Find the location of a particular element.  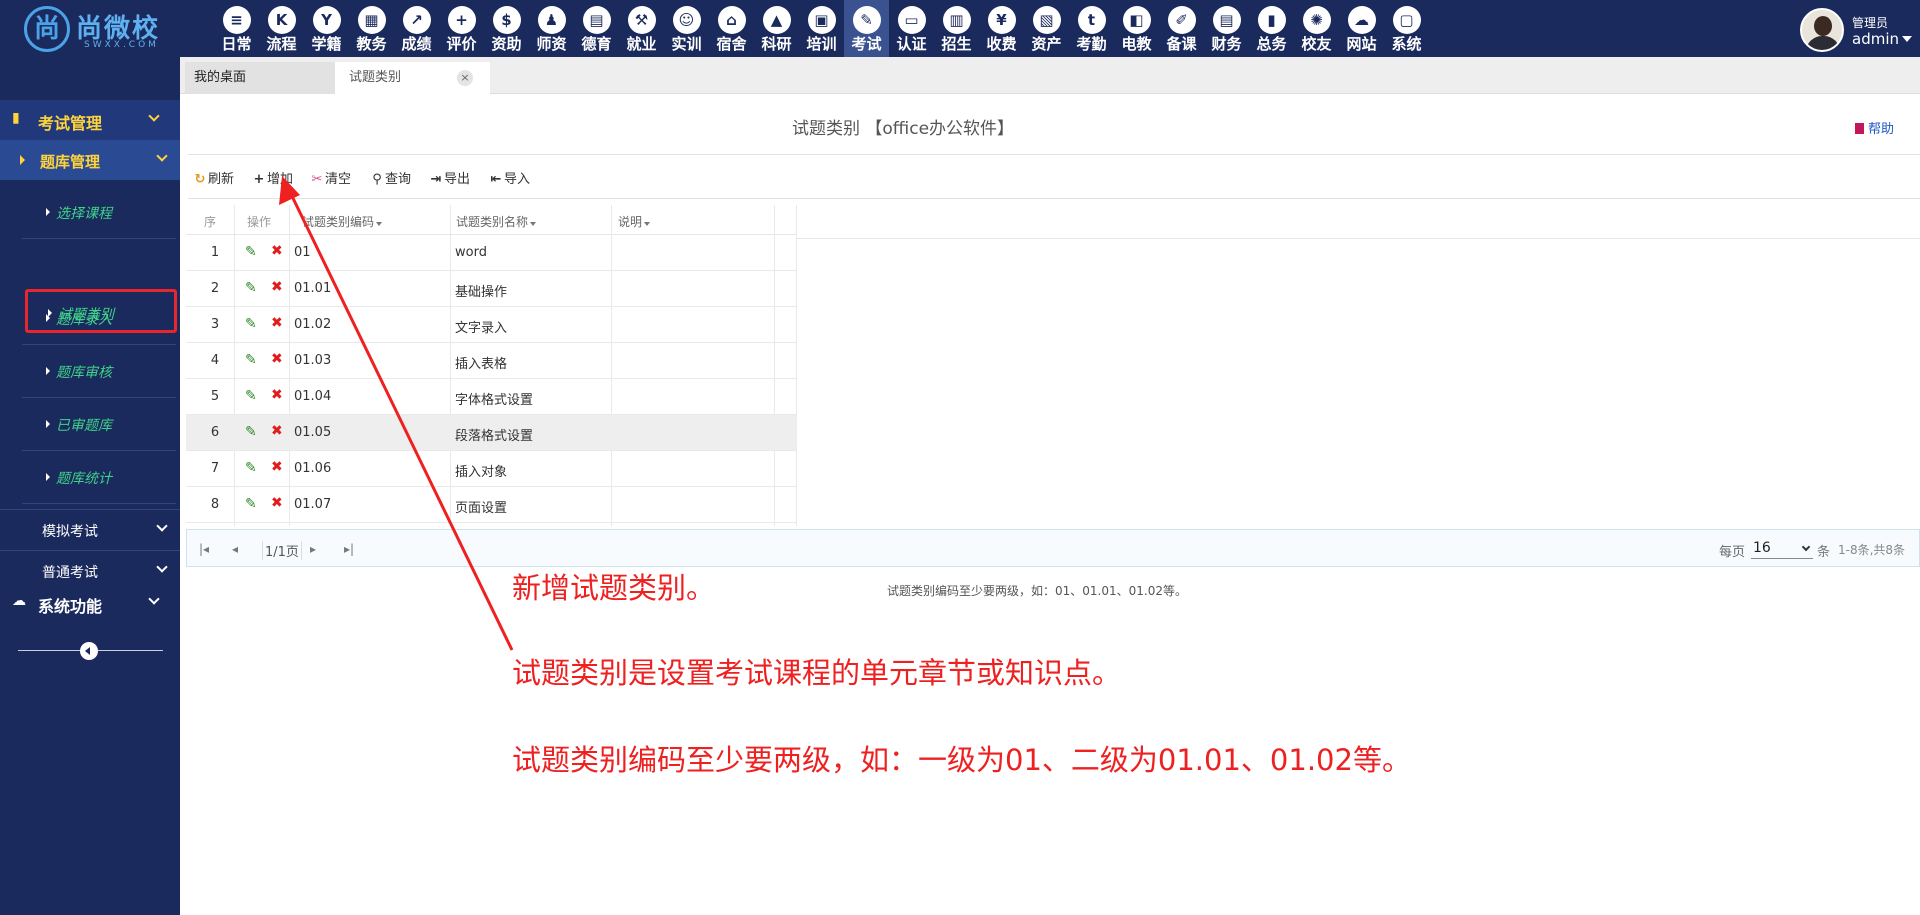

sidebar-group-question-bank: 题库管理 is located at coordinates (90, 160).